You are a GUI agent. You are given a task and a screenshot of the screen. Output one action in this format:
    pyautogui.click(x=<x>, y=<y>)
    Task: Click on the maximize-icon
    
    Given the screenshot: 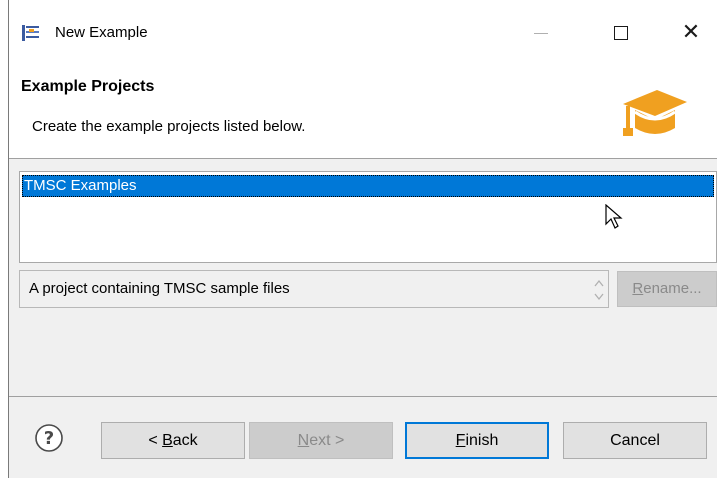 What is the action you would take?
    pyautogui.click(x=621, y=33)
    